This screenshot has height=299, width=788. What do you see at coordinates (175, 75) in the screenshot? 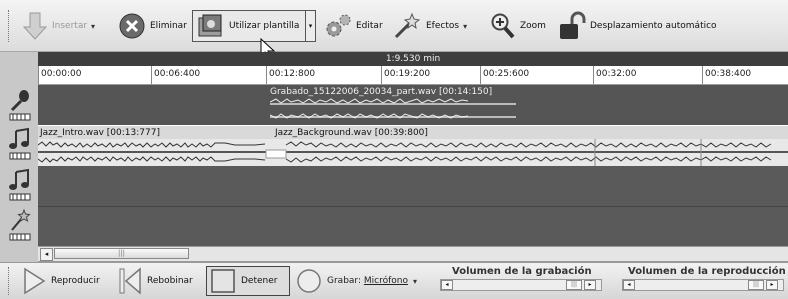
I see `ruler-tick: 00:06:400` at bounding box center [175, 75].